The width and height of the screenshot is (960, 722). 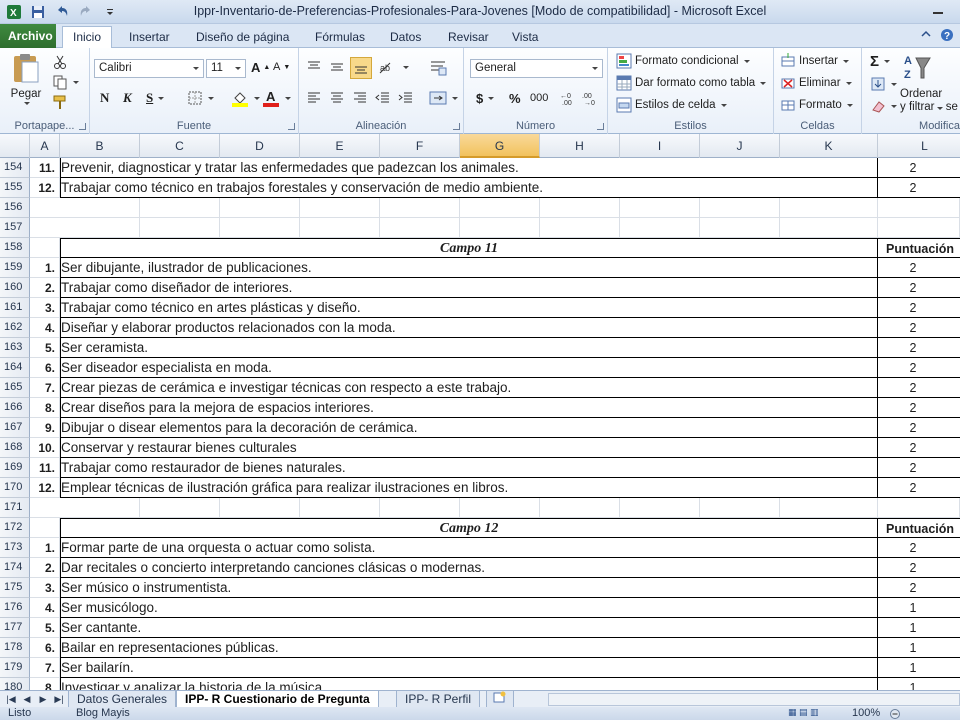 I want to click on font-size-select: 11, so click(x=226, y=68).